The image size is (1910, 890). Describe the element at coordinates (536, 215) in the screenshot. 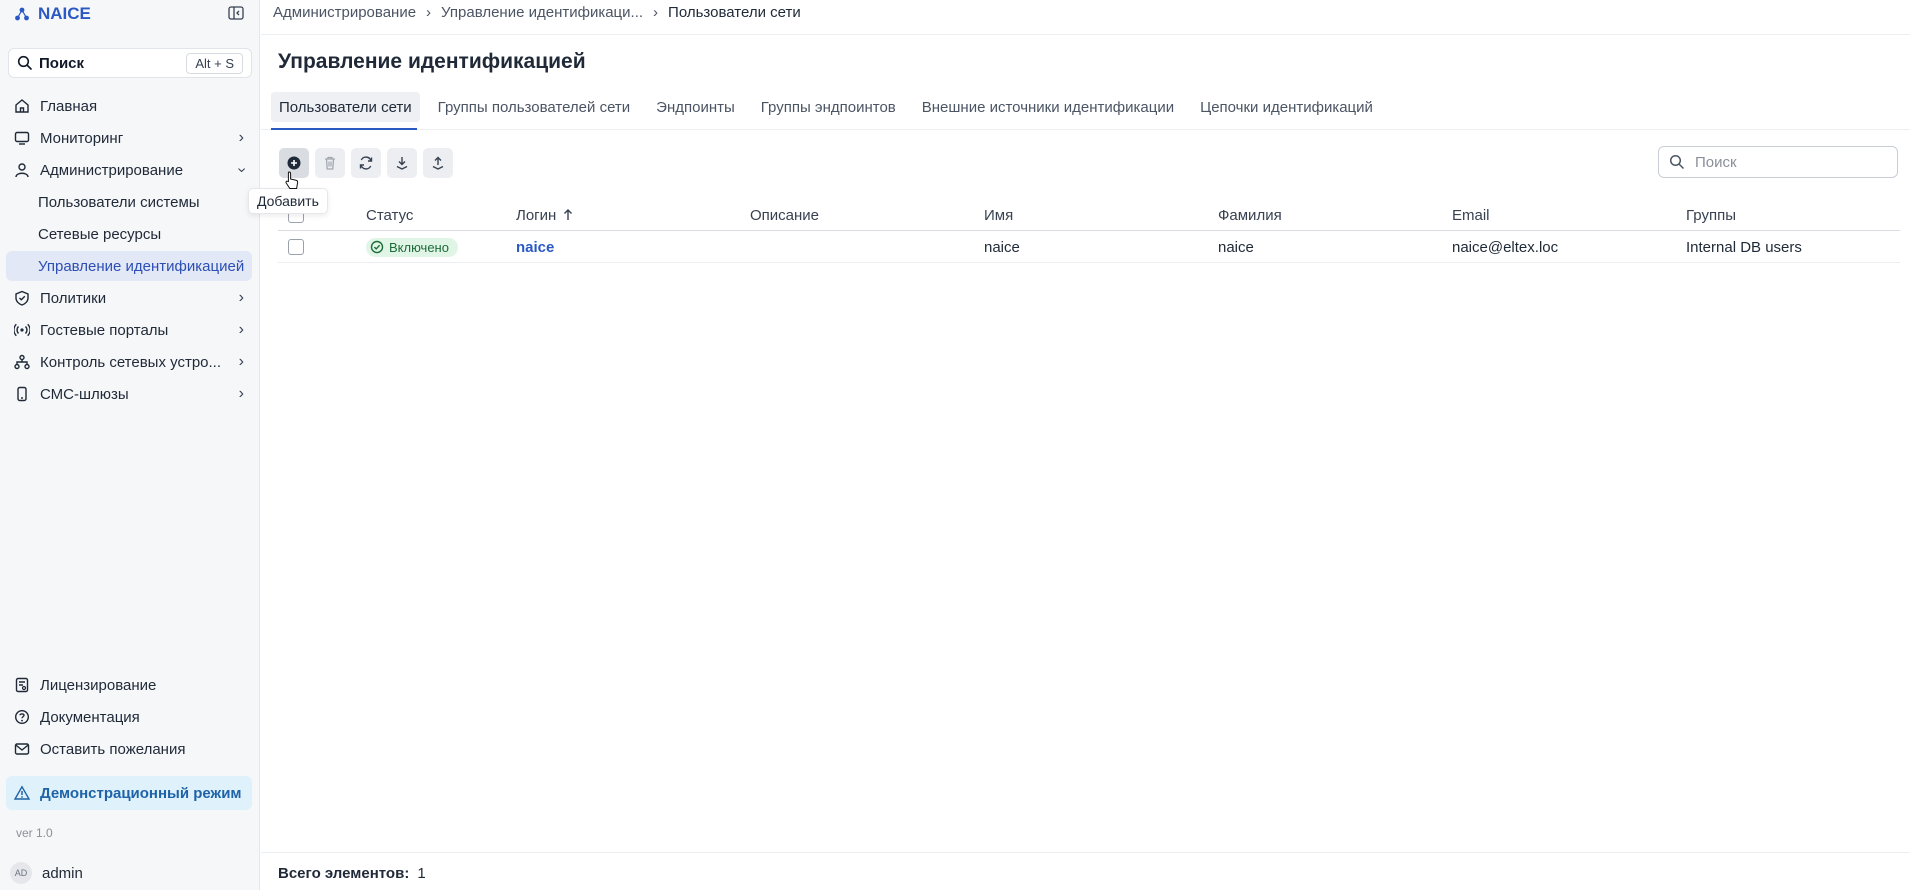

I see `column-header-label: Логин` at that location.